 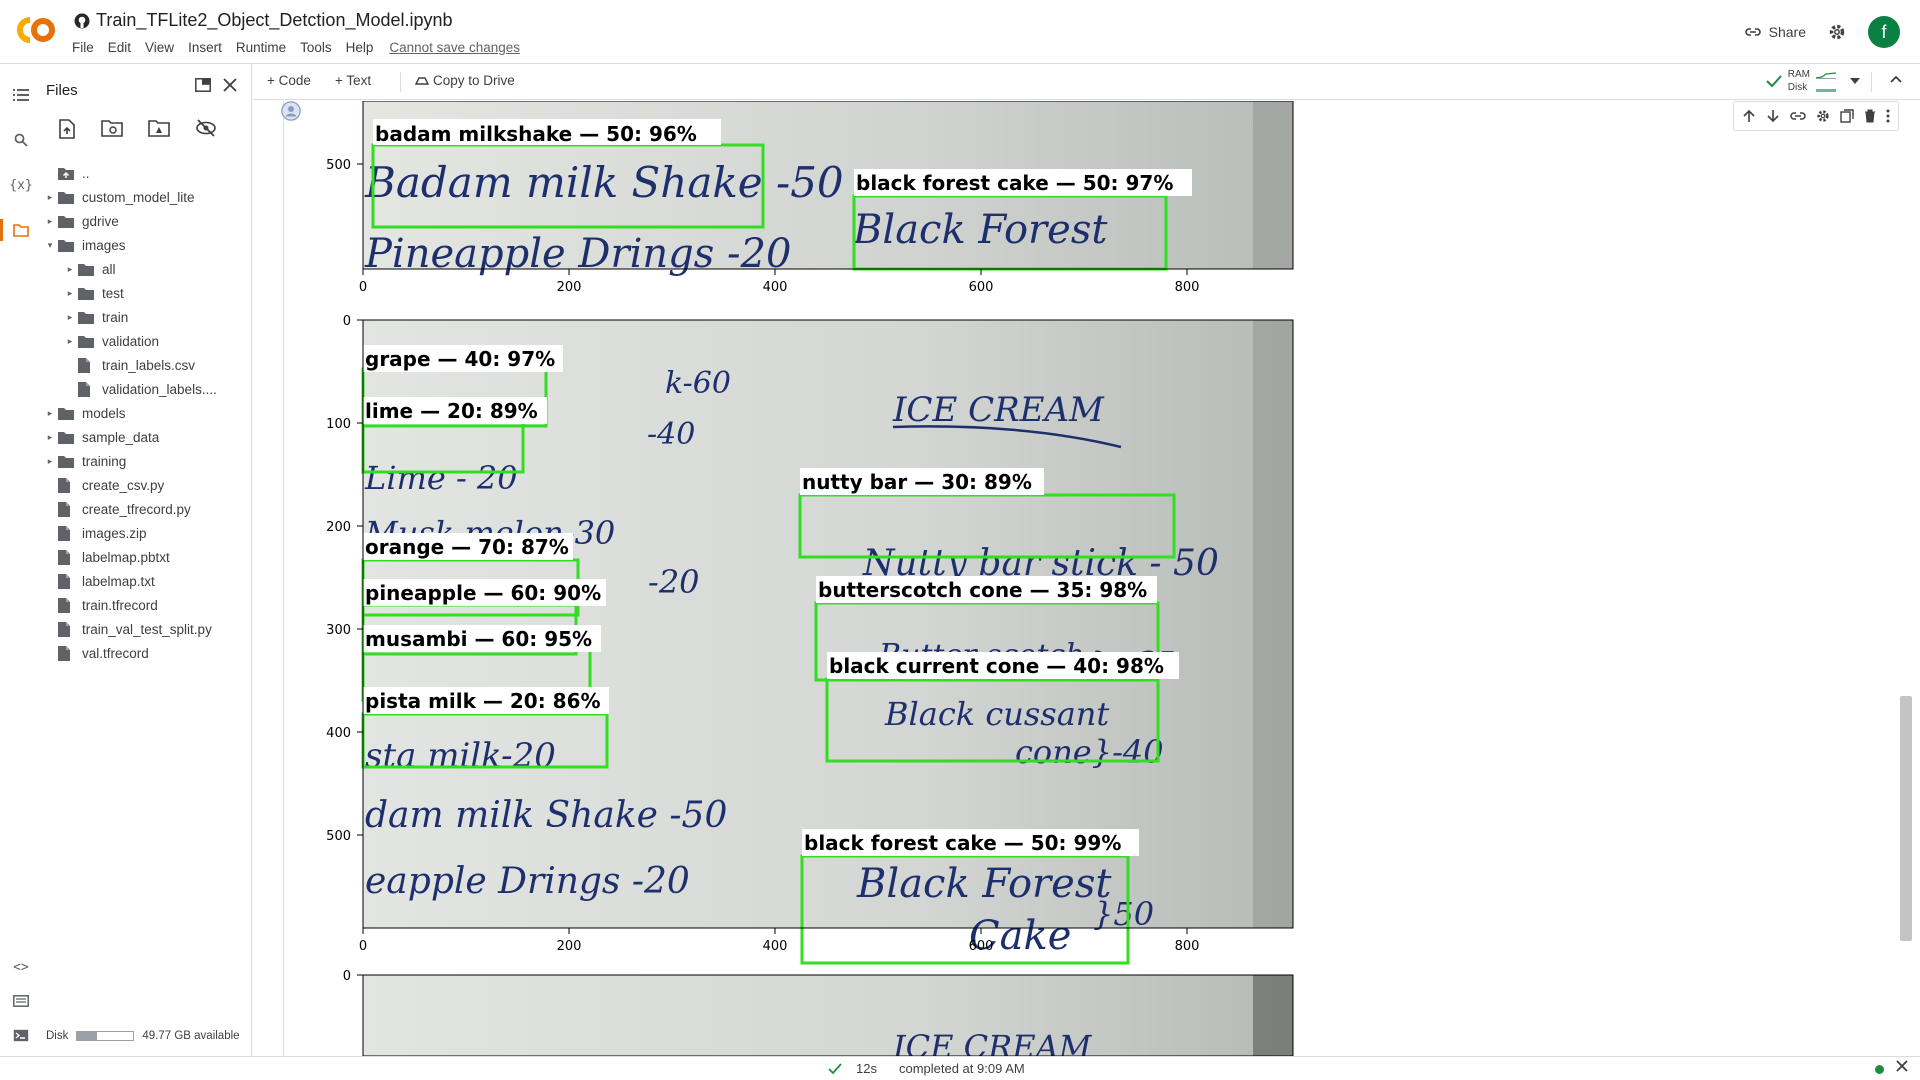 I want to click on file-item: val.tfrecord, so click(x=146, y=653).